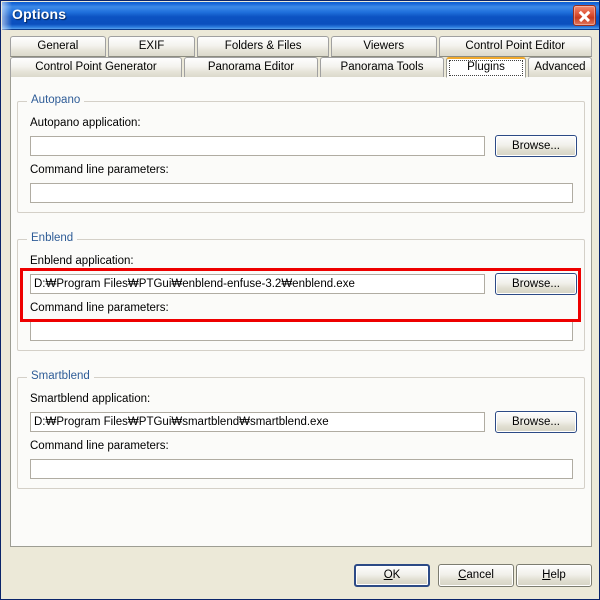 The width and height of the screenshot is (600, 600). I want to click on tab-label: Control Point Editor, so click(515, 46).